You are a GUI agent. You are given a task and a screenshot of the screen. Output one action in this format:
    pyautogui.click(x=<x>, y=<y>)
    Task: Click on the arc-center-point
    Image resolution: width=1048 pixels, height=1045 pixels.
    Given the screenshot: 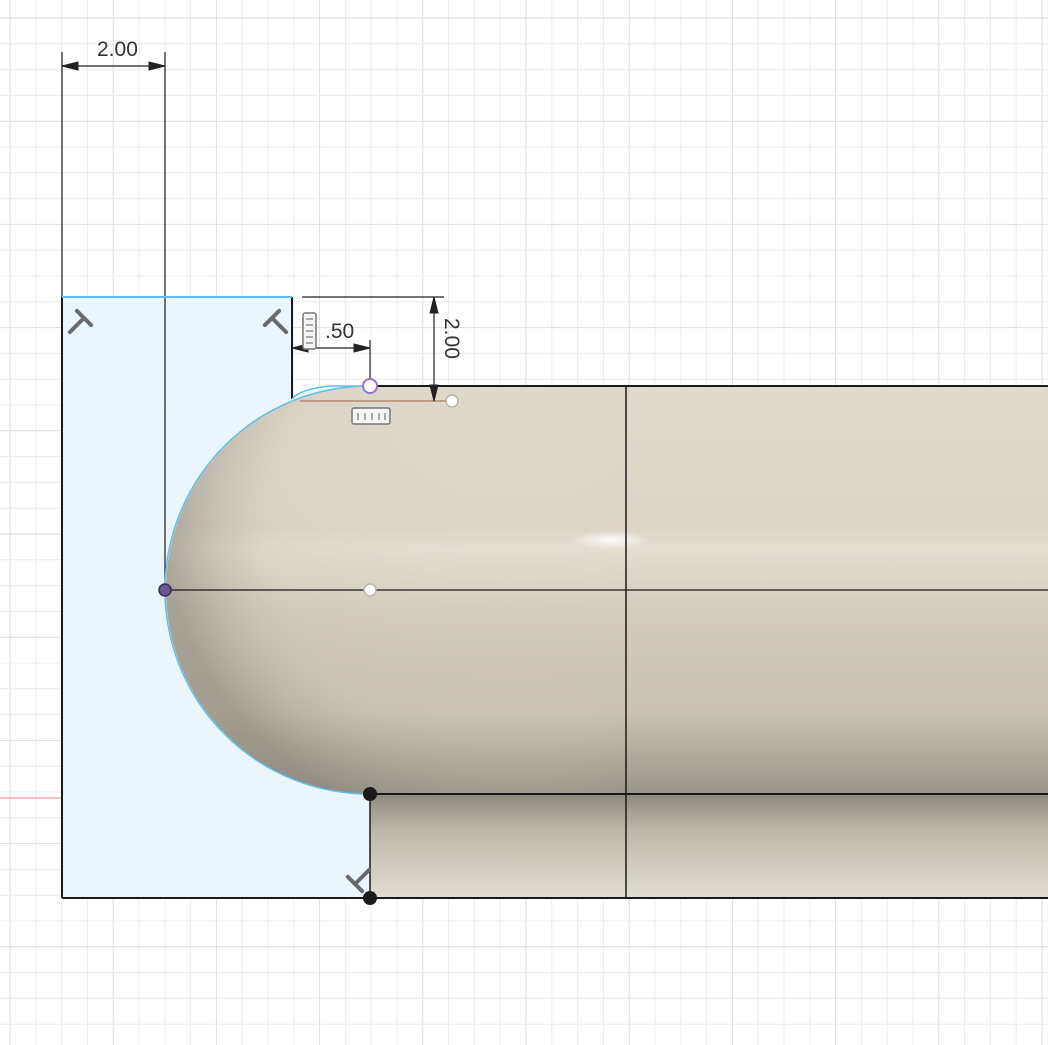 What is the action you would take?
    pyautogui.click(x=370, y=590)
    